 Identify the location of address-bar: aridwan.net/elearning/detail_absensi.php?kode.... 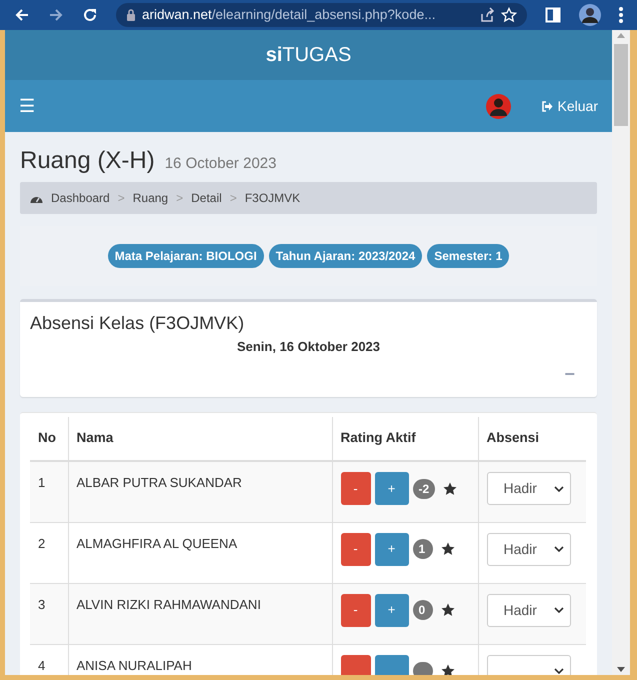
(321, 15).